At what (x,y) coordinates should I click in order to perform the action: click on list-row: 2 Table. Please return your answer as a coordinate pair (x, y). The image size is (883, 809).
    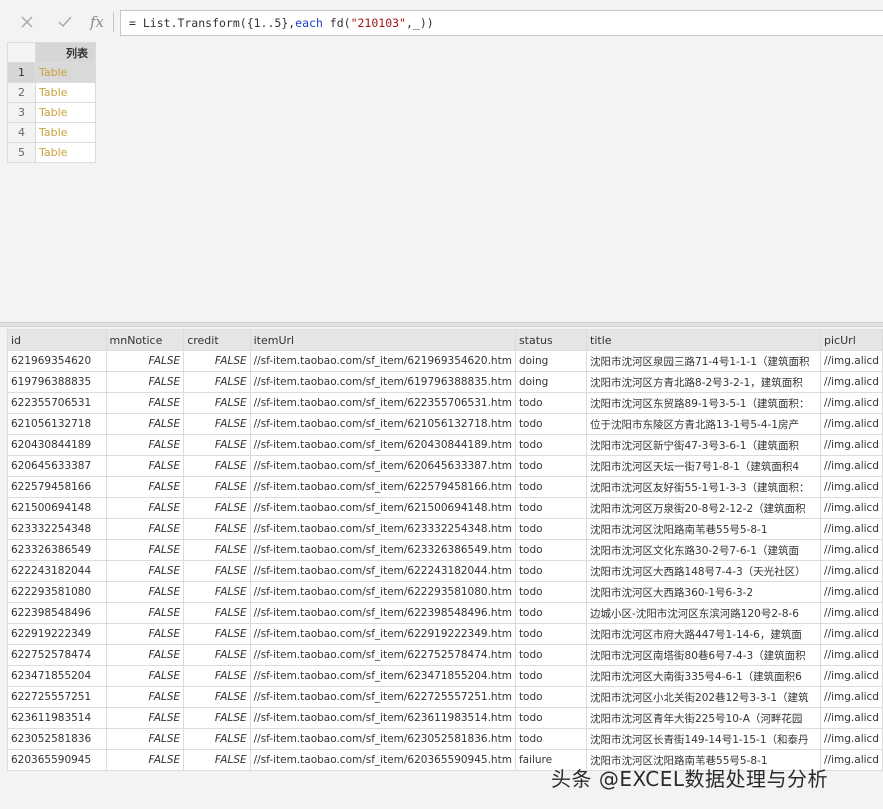
    Looking at the image, I should click on (51, 92).